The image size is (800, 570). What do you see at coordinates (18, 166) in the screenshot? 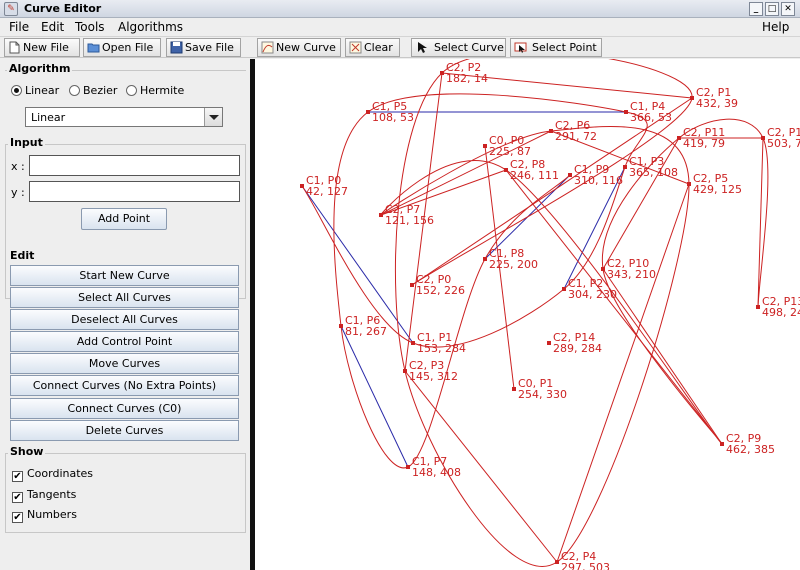
I see `x-label: x :` at bounding box center [18, 166].